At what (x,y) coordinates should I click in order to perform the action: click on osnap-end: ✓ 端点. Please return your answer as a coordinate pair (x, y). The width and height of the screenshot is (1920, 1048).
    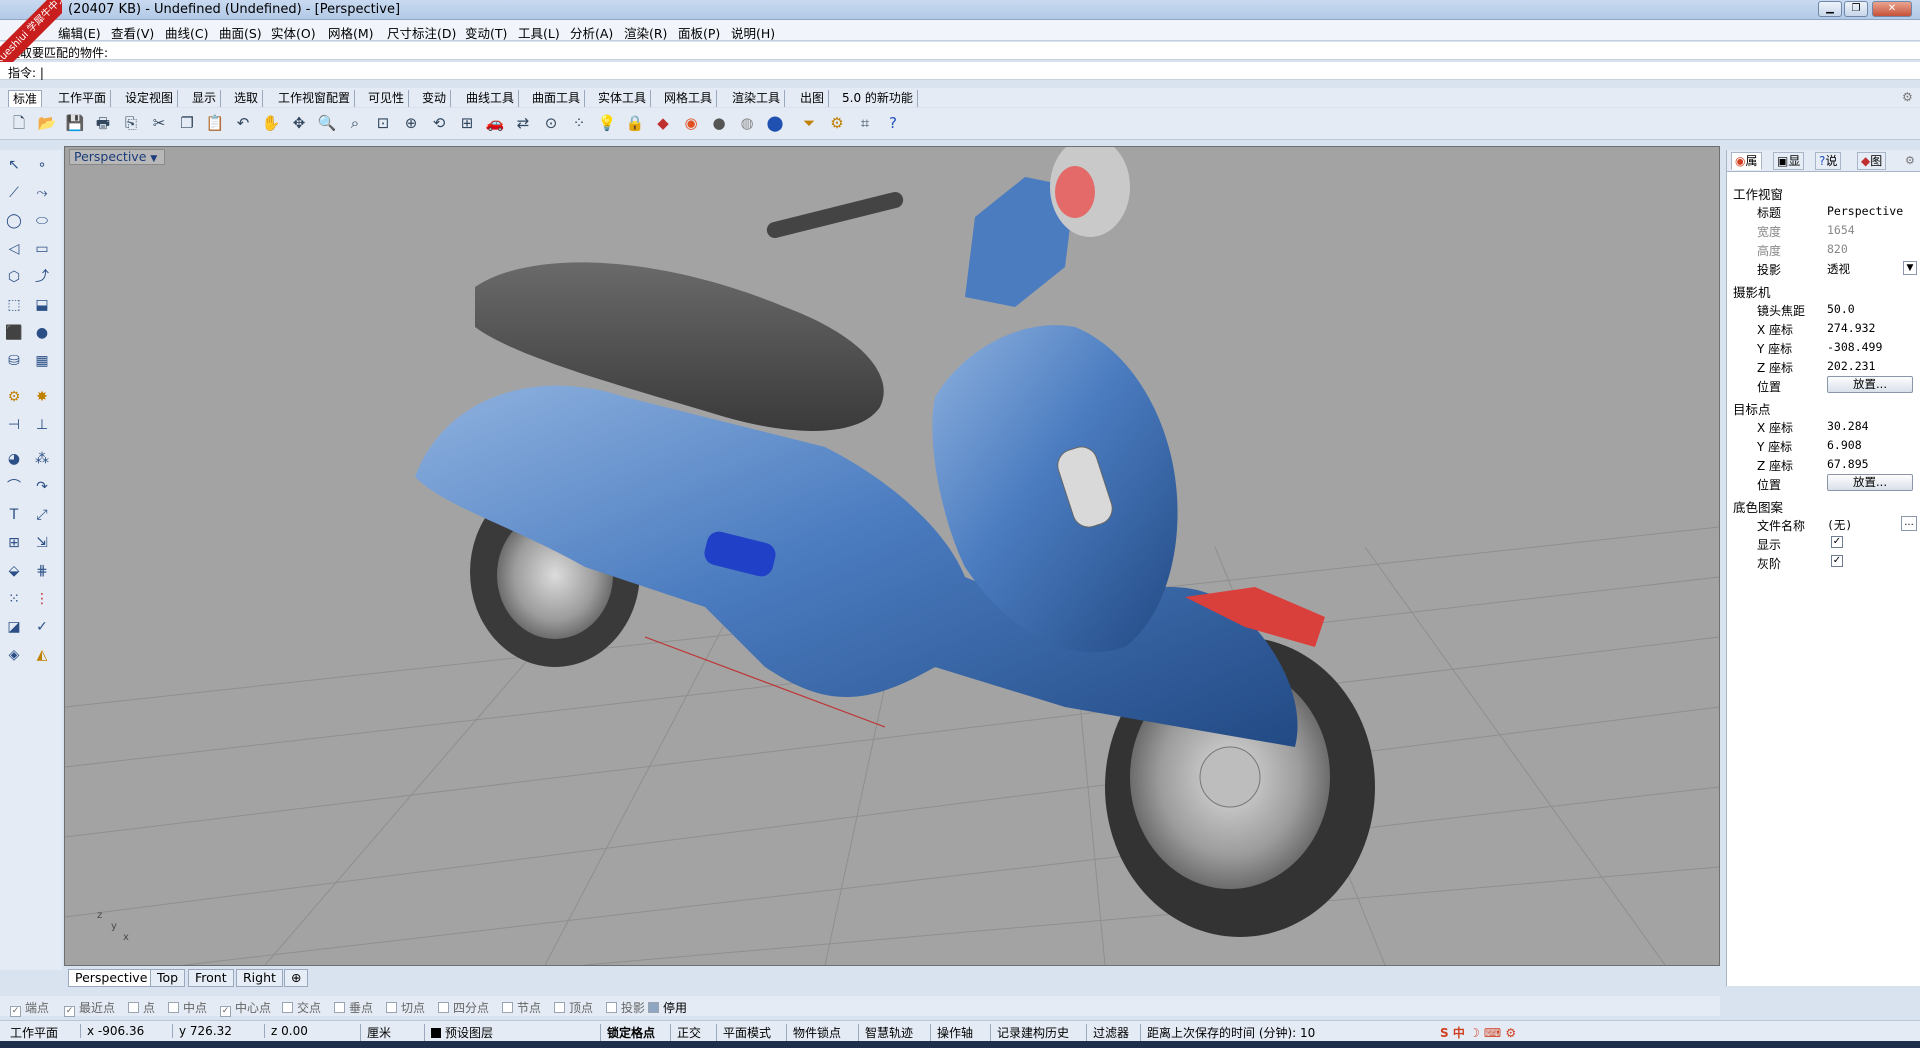
    Looking at the image, I should click on (29, 1008).